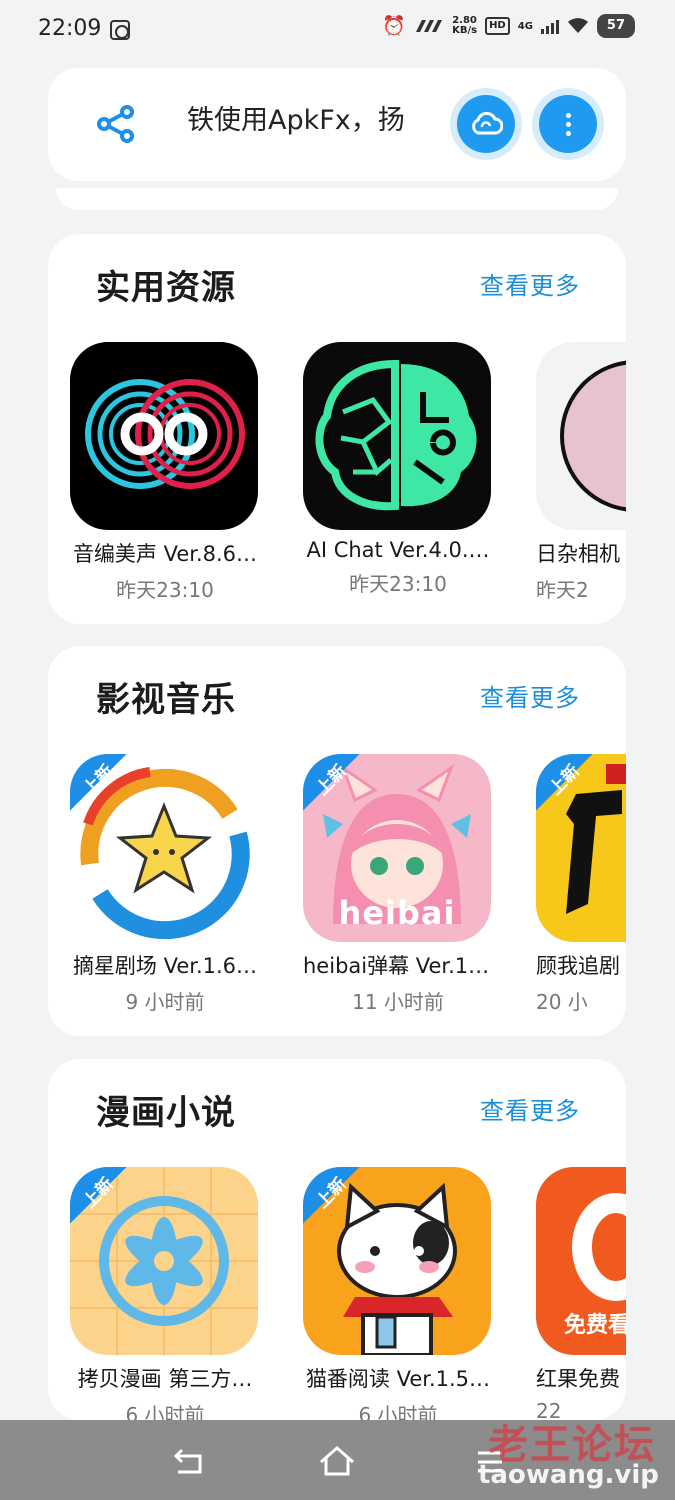  I want to click on app-card: heibai 上新 heibai弹幕 Ver.1.… 11 小时前, so click(398, 884).